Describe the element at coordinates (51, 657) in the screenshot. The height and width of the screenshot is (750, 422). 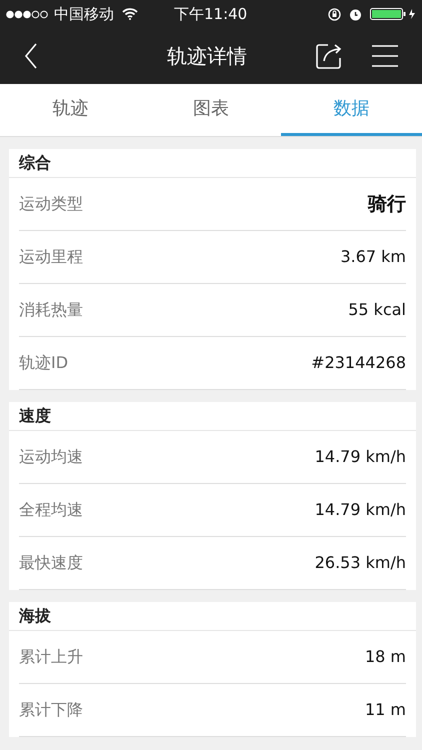
I see `row-label: 累计上升` at that location.